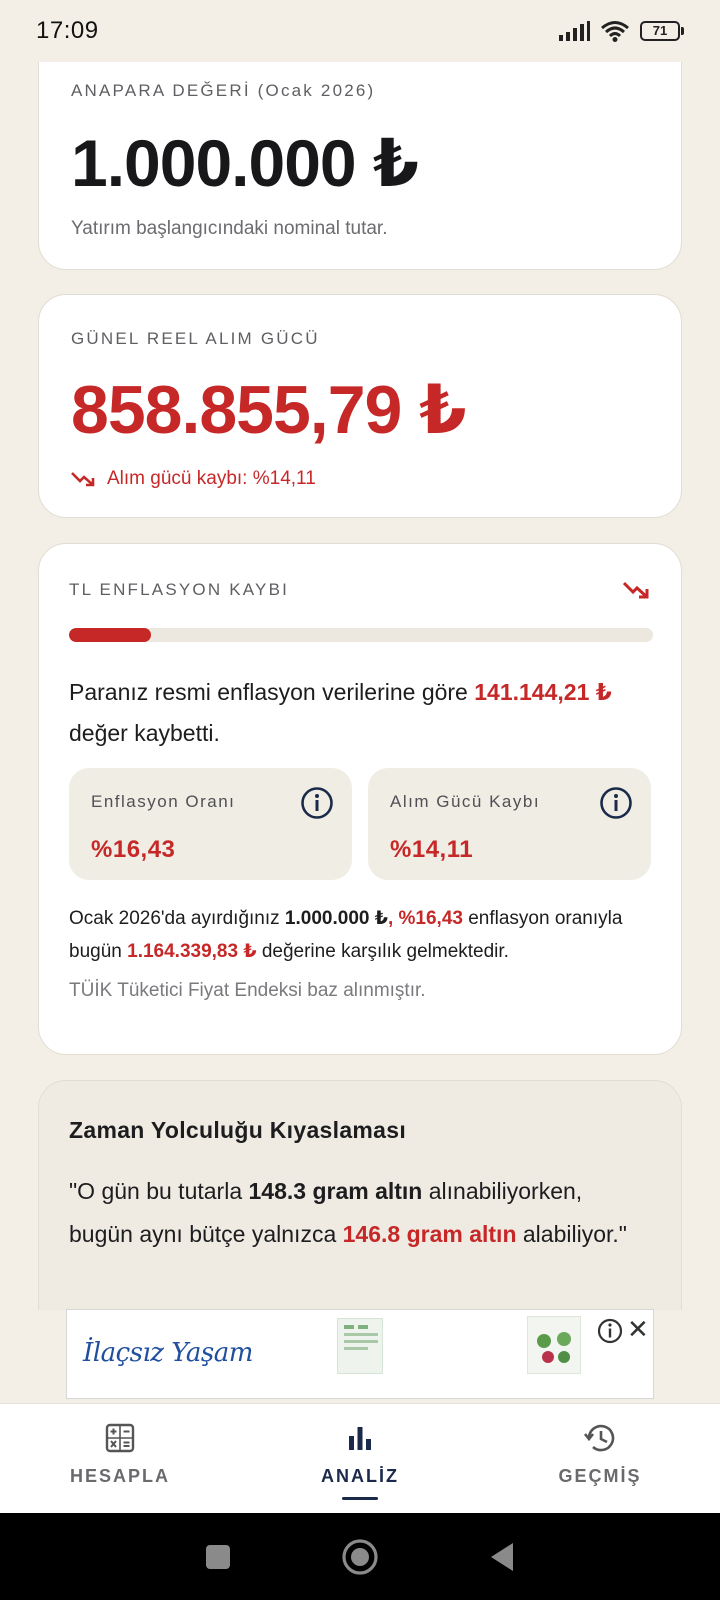  What do you see at coordinates (238, 1130) in the screenshot?
I see `comparison-title: Zaman Yolculuğu Kıyaslaması` at bounding box center [238, 1130].